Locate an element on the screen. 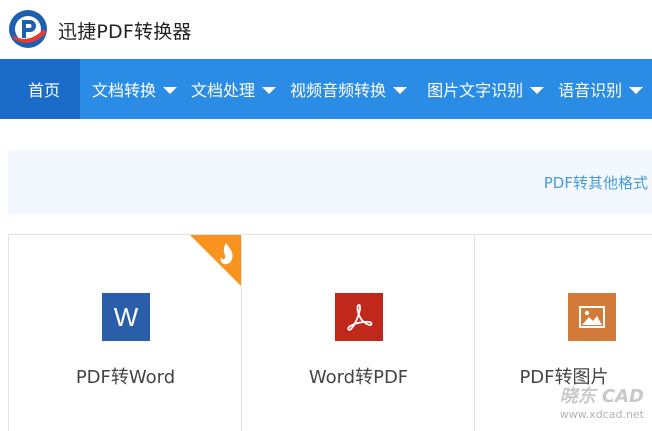  nav-item-ocr: 图片文字识别 is located at coordinates (489, 89).